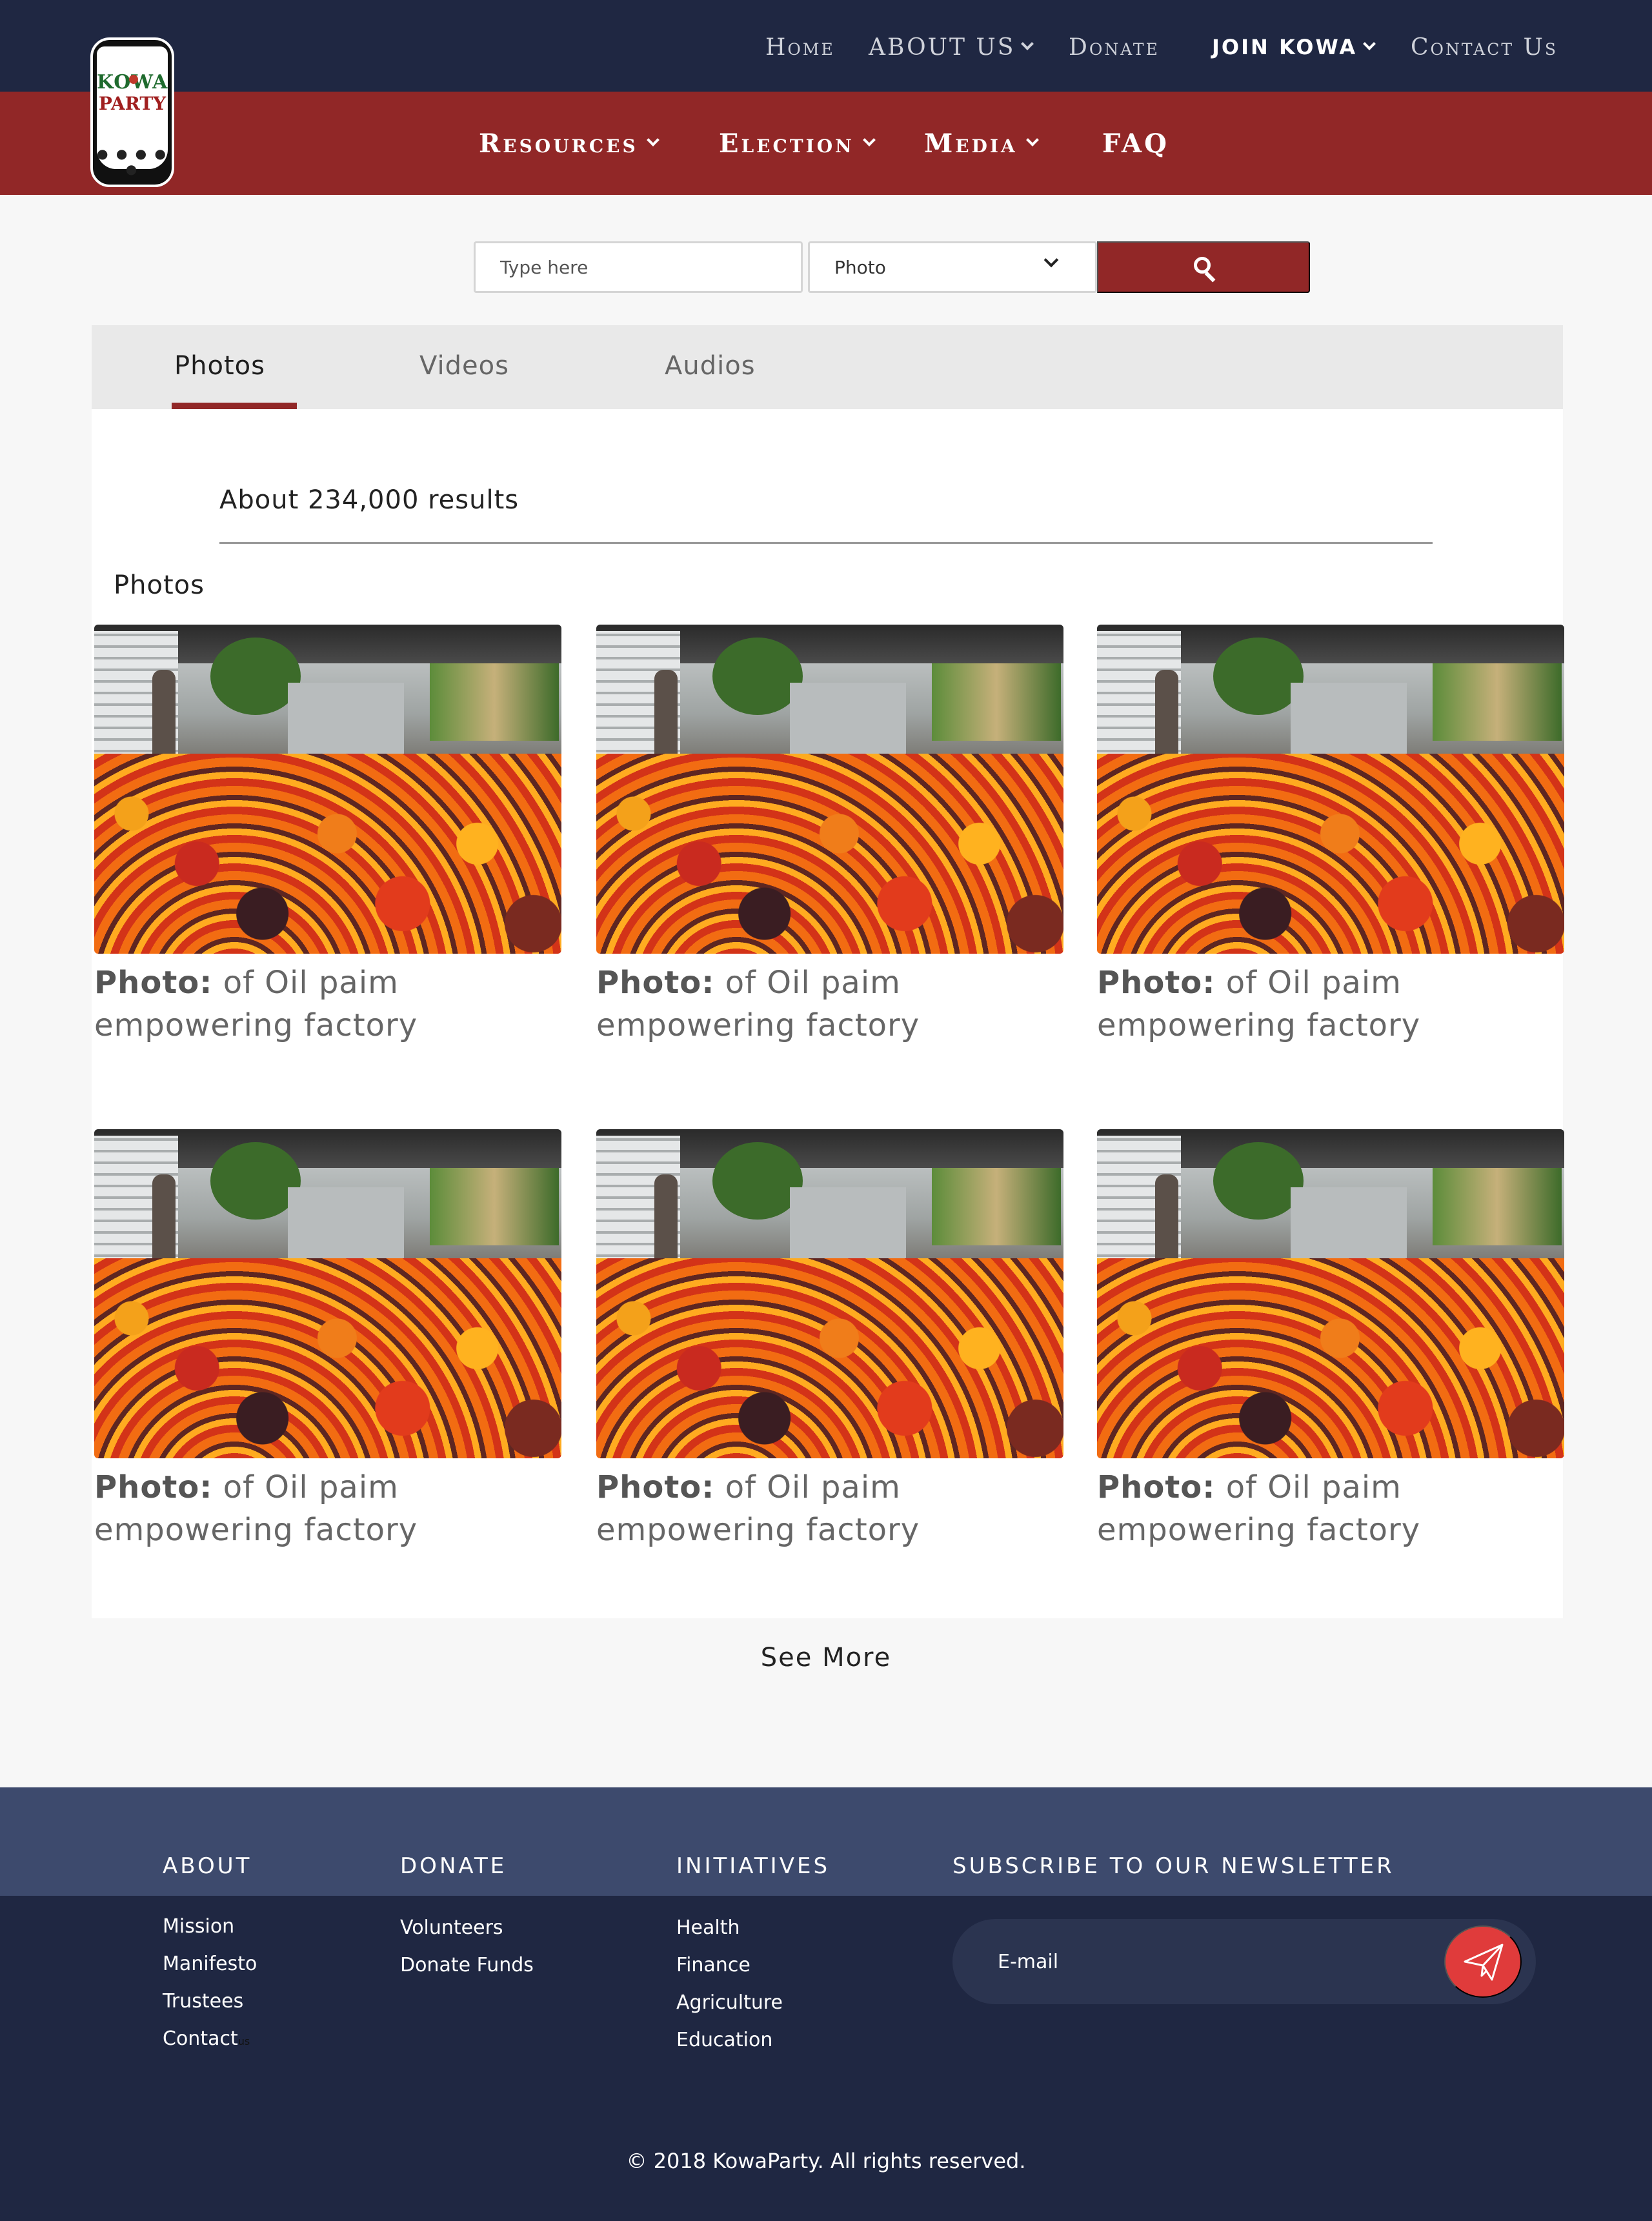 The image size is (1652, 2221). I want to click on nav-media-label: Media, so click(971, 143).